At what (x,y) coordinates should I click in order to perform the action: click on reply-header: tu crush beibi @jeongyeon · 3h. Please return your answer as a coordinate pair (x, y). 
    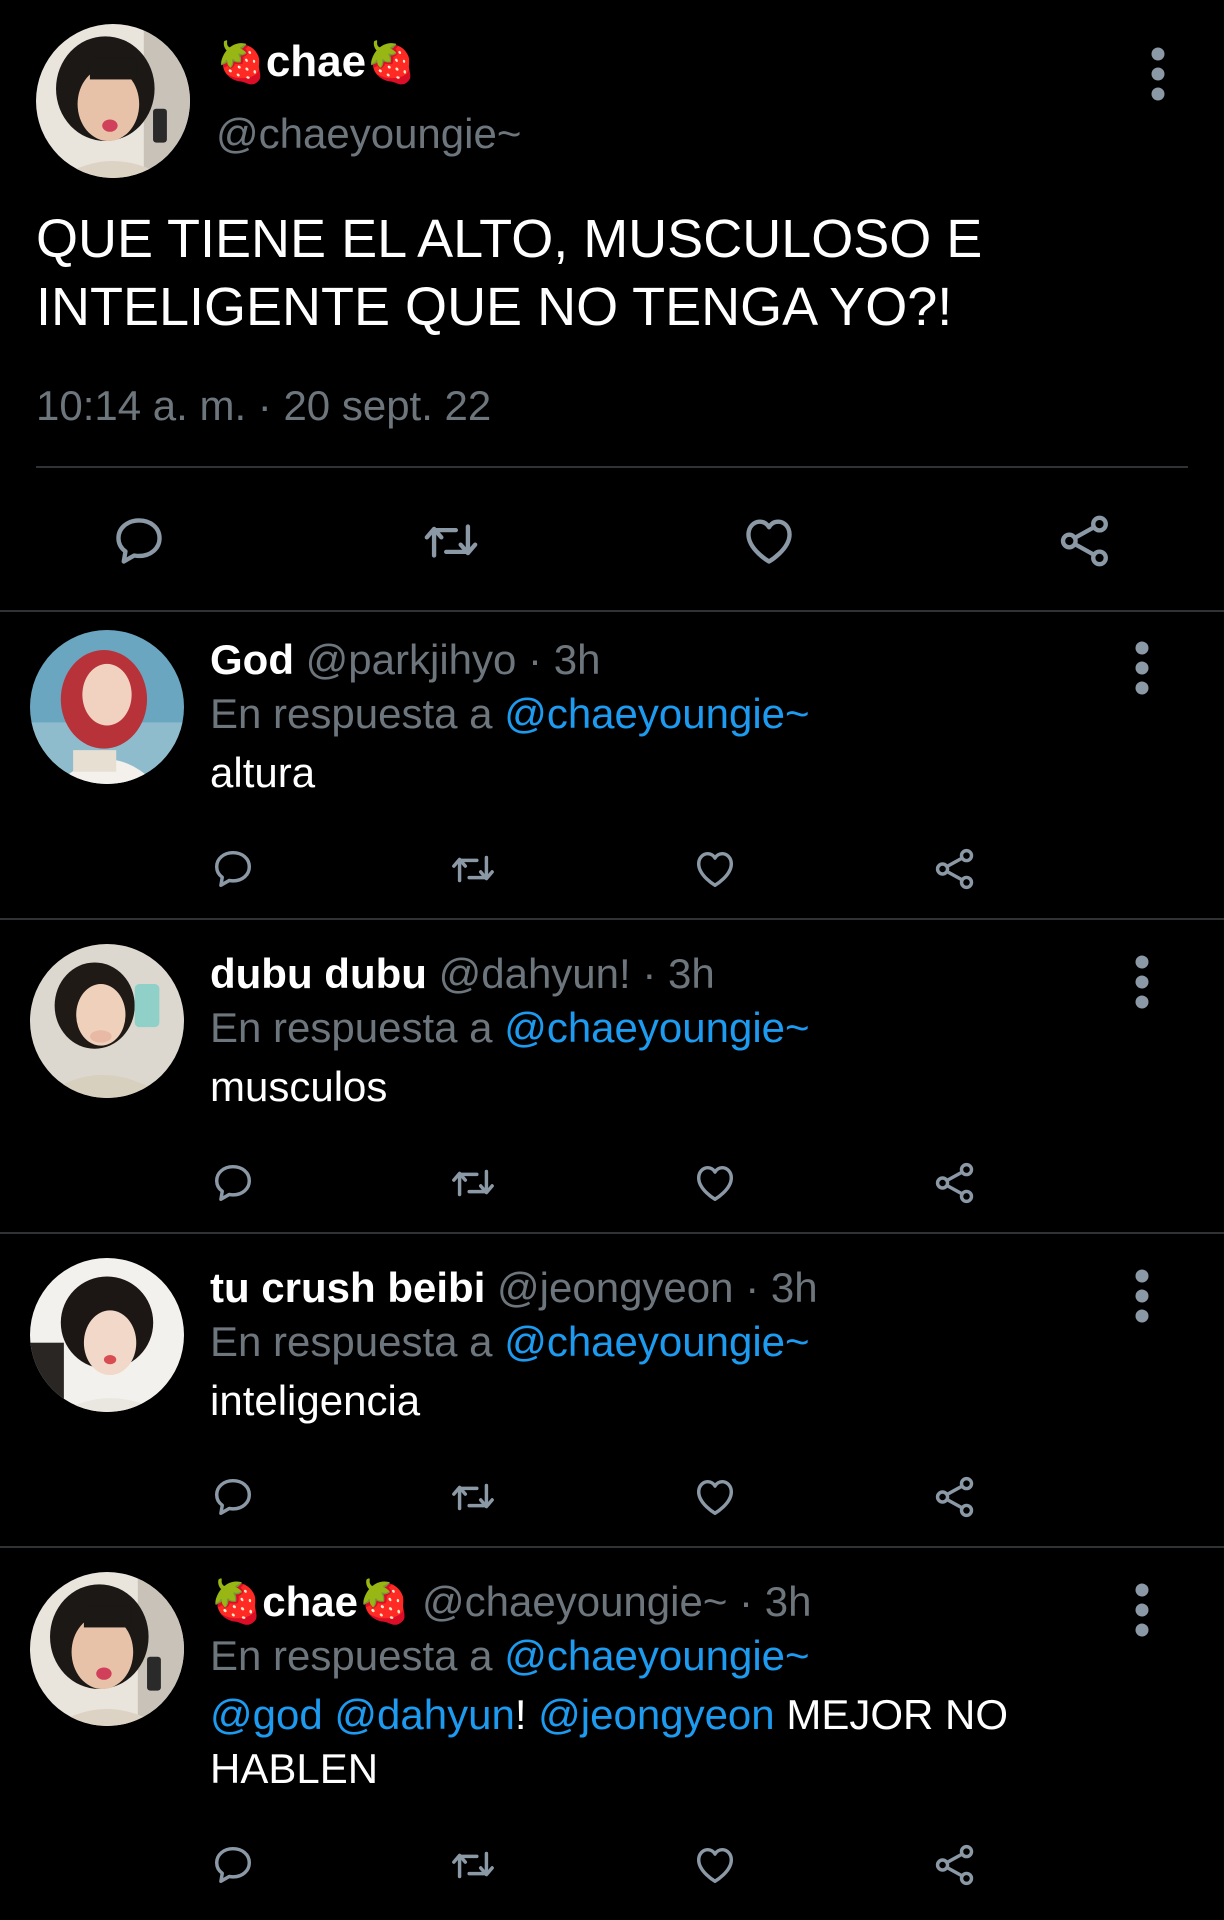
    Looking at the image, I should click on (514, 1288).